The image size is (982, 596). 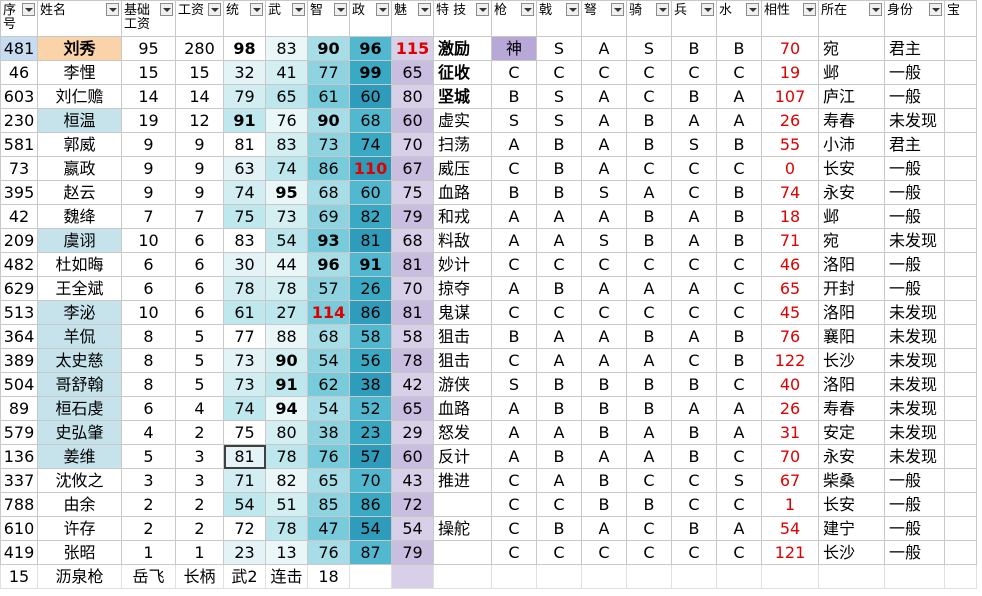 I want to click on cell-id: 46, so click(x=19, y=72).